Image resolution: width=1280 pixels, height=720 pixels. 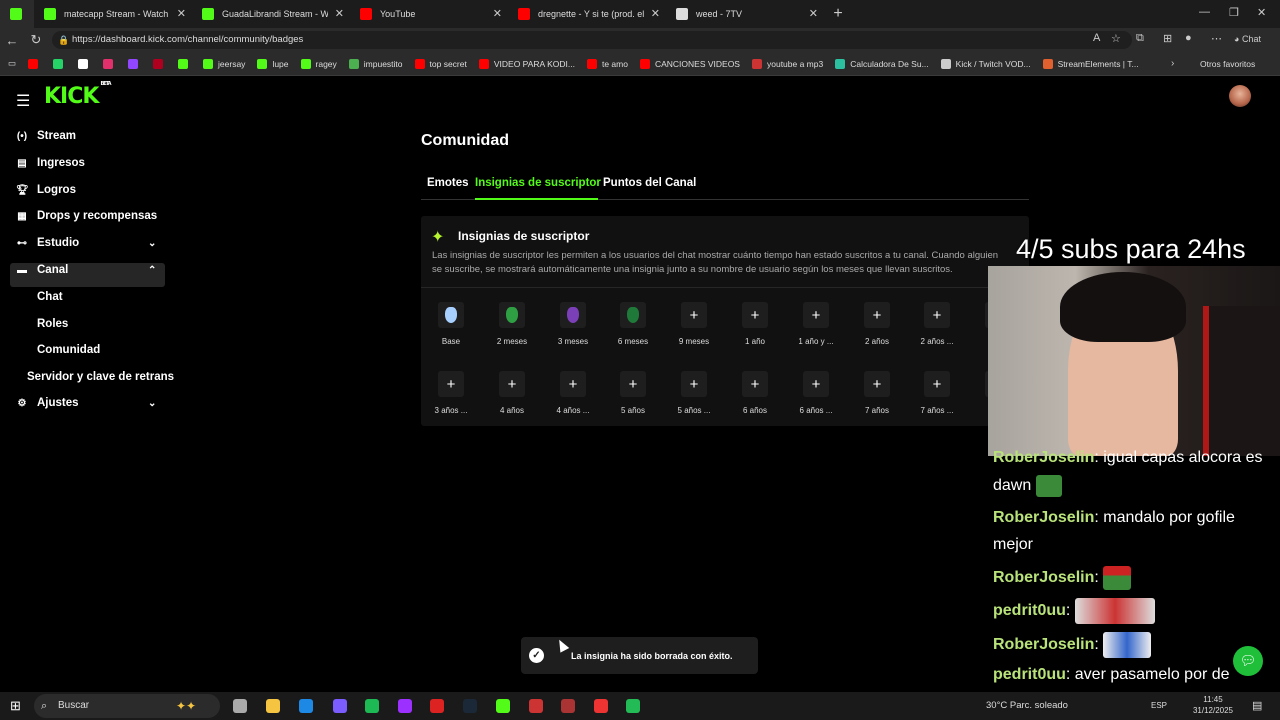 What do you see at coordinates (12, 63) in the screenshot?
I see `reading-list-icon: ▭` at bounding box center [12, 63].